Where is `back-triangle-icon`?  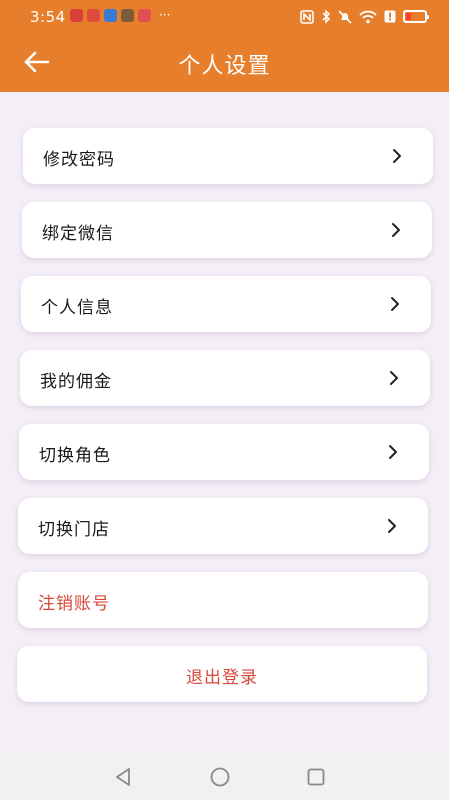 back-triangle-icon is located at coordinates (124, 777).